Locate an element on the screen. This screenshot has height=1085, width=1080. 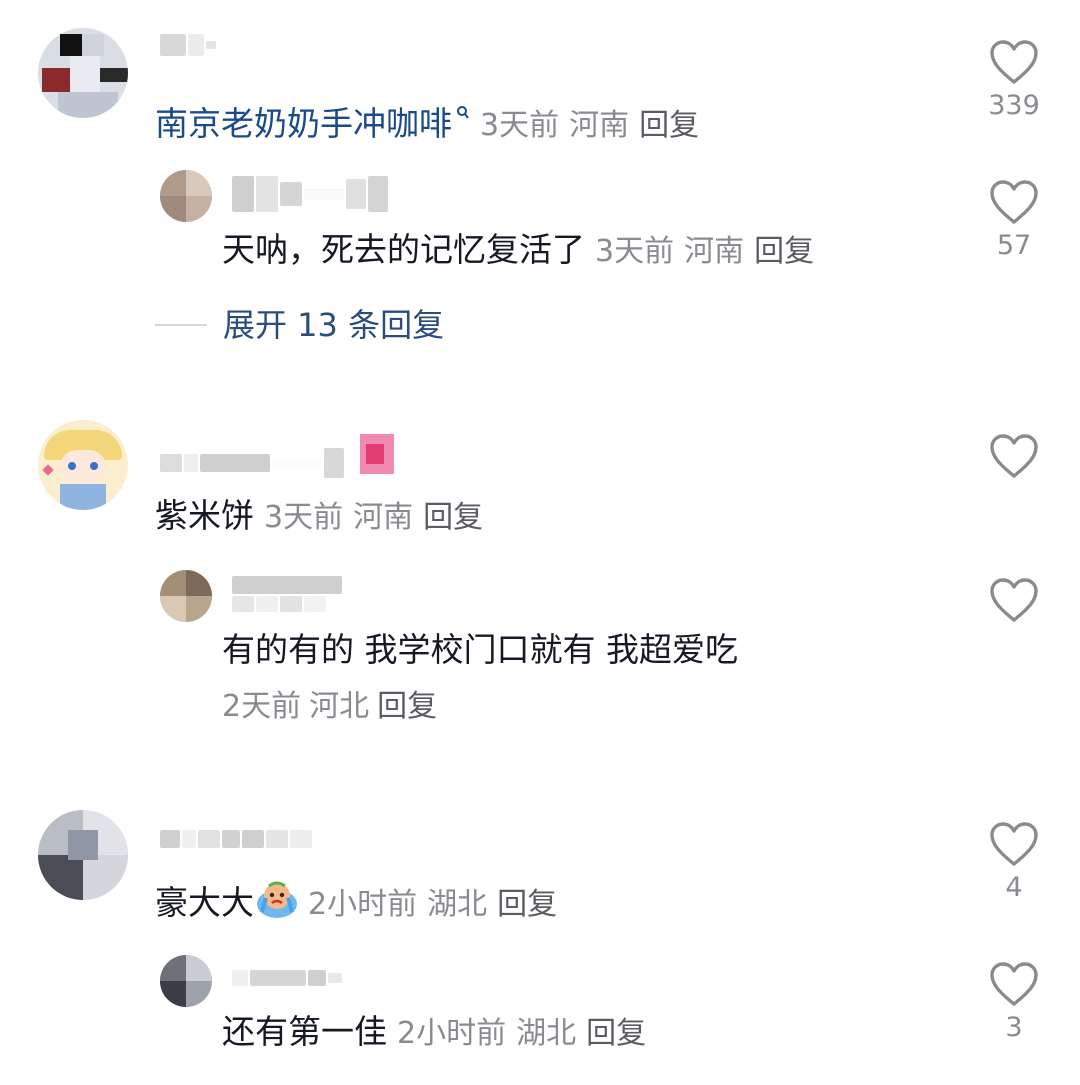
comment-text: 紫米饼 3天前 河南 回复 is located at coordinates (319, 517).